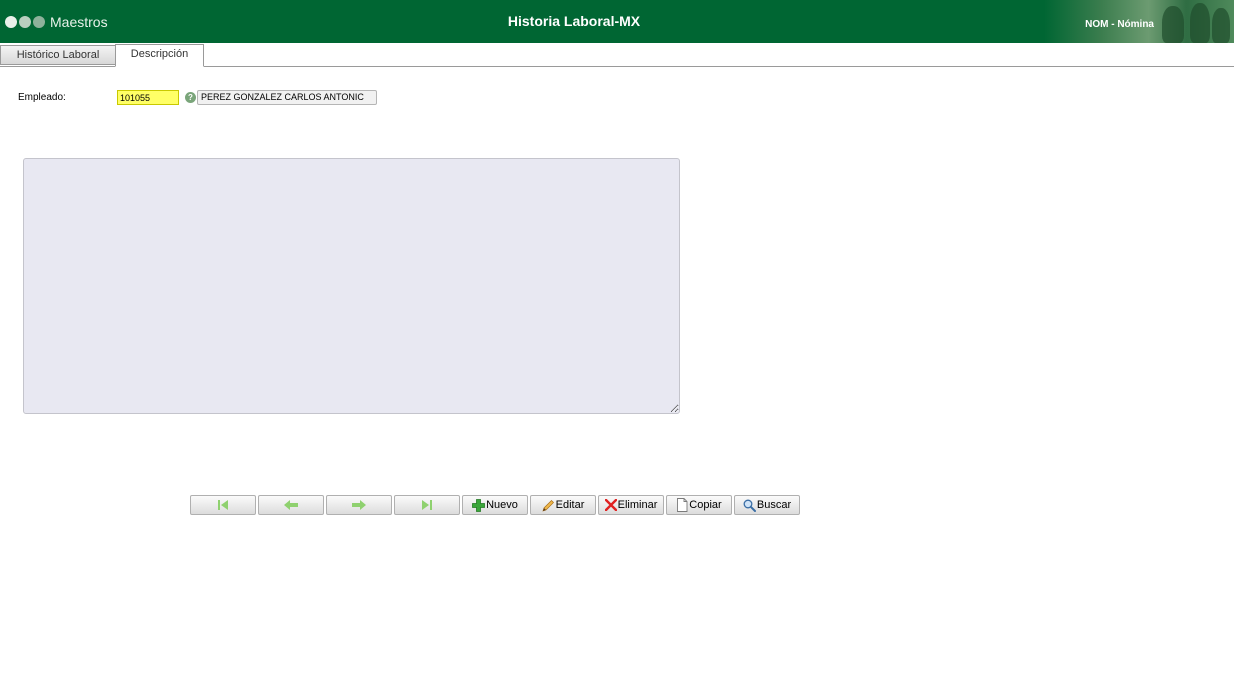 The image size is (1234, 698). I want to click on delete-button: Eliminar, so click(631, 505).